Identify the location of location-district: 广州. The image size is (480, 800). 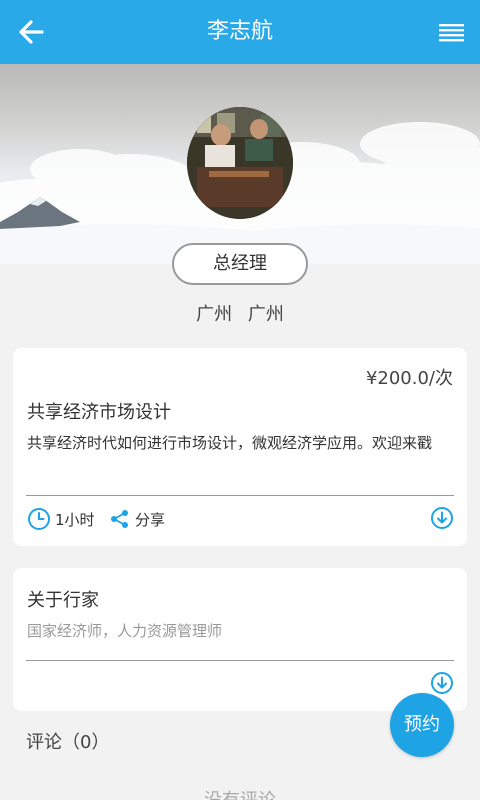
(265, 314).